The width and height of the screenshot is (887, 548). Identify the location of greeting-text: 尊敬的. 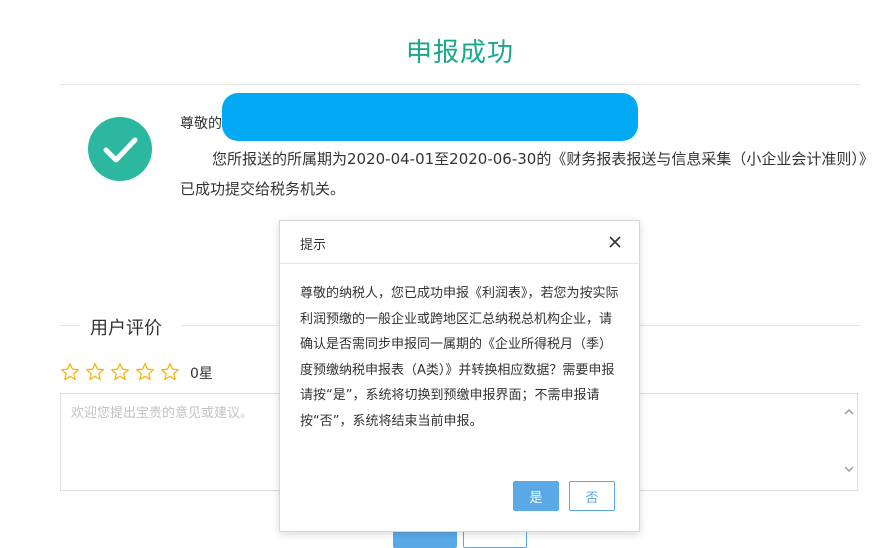
(201, 124).